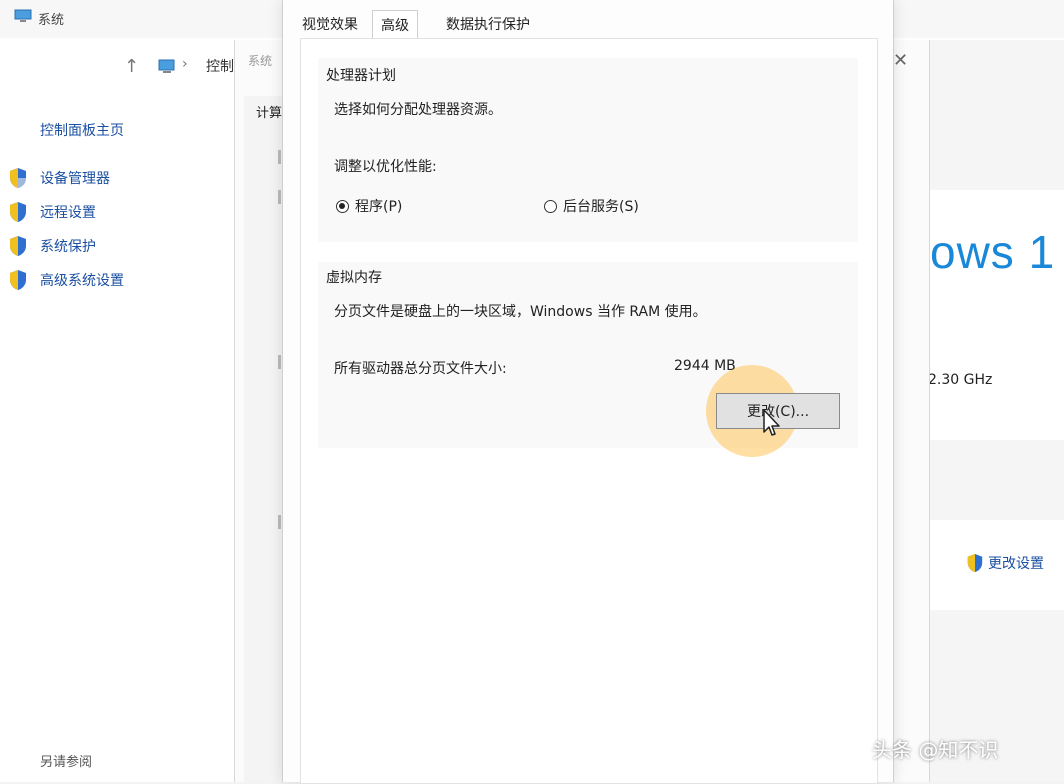 The height and width of the screenshot is (784, 1064). What do you see at coordinates (520, 312) in the screenshot?
I see `virtual-memory-description: 分页文件是硬盘上的一块区域，Windows 当作 RAM 使用。` at bounding box center [520, 312].